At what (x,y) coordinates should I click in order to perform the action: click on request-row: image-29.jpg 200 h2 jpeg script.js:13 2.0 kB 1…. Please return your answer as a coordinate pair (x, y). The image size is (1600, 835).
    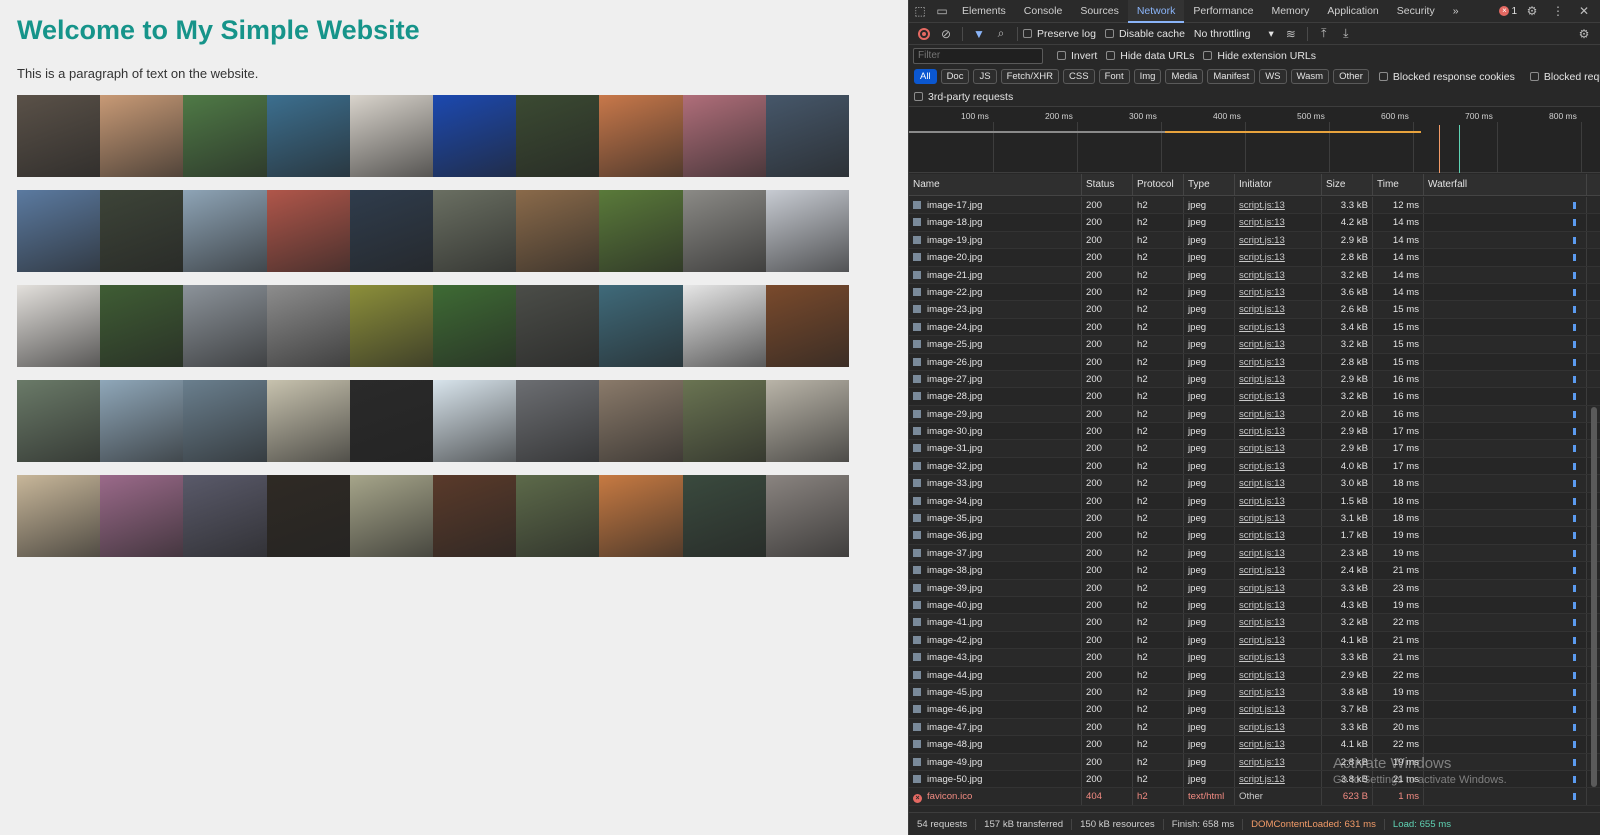
    Looking at the image, I should click on (1254, 414).